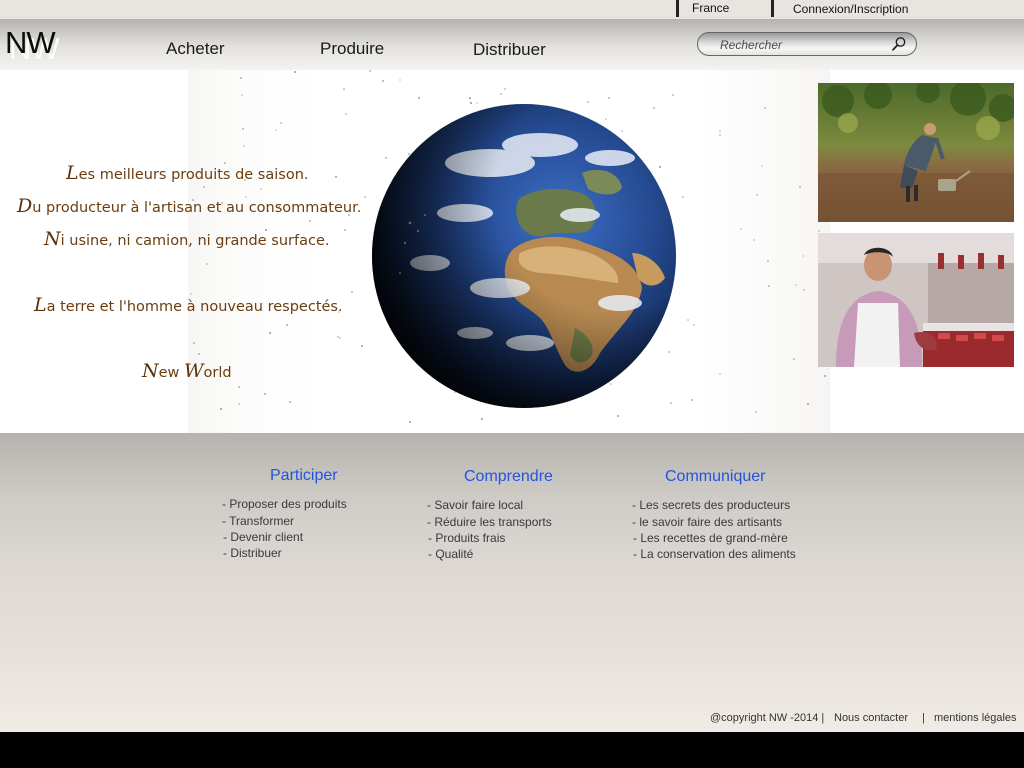 The image size is (1024, 768). Describe the element at coordinates (509, 50) in the screenshot. I see `nav-distribuer: Distribuer` at that location.